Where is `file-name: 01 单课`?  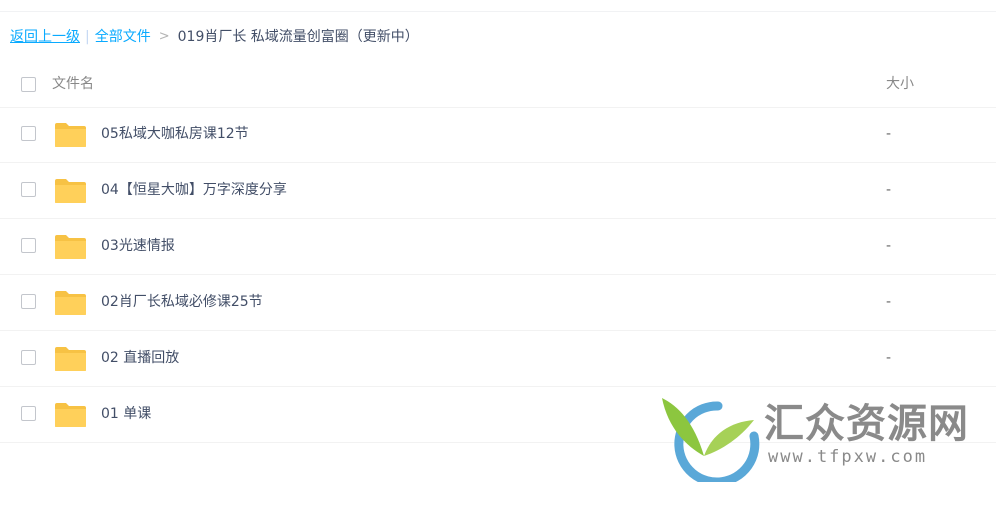 file-name: 01 单课 is located at coordinates (126, 414).